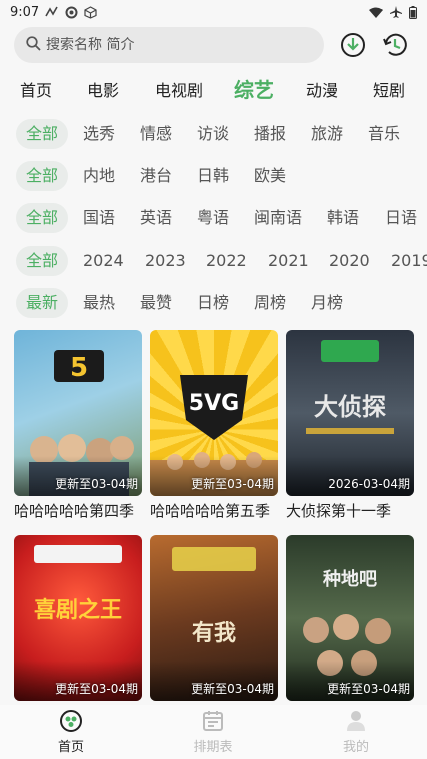 Image resolution: width=427 pixels, height=759 pixels. I want to click on show-title: 大侦探第十一季, so click(339, 511).